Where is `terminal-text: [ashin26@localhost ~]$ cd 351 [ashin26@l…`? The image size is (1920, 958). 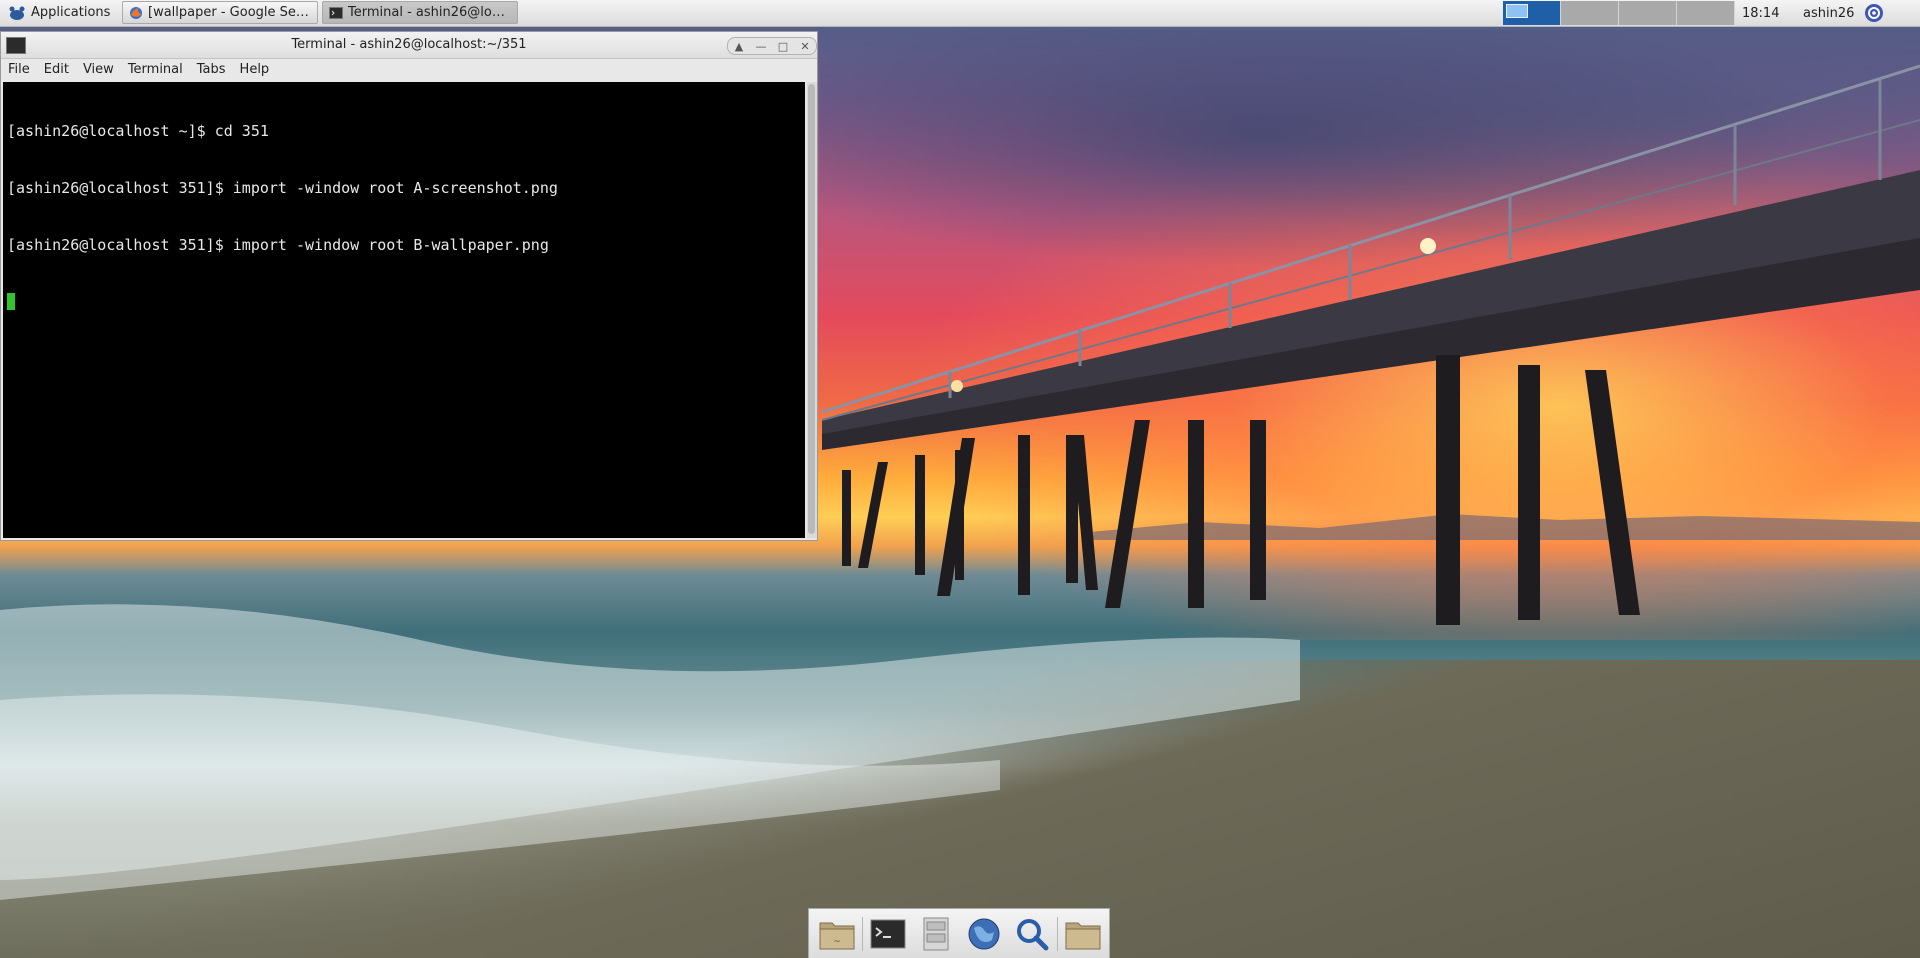
terminal-text: [ashin26@localhost ~]$ cd 351 [ashin26@l… is located at coordinates (282, 217).